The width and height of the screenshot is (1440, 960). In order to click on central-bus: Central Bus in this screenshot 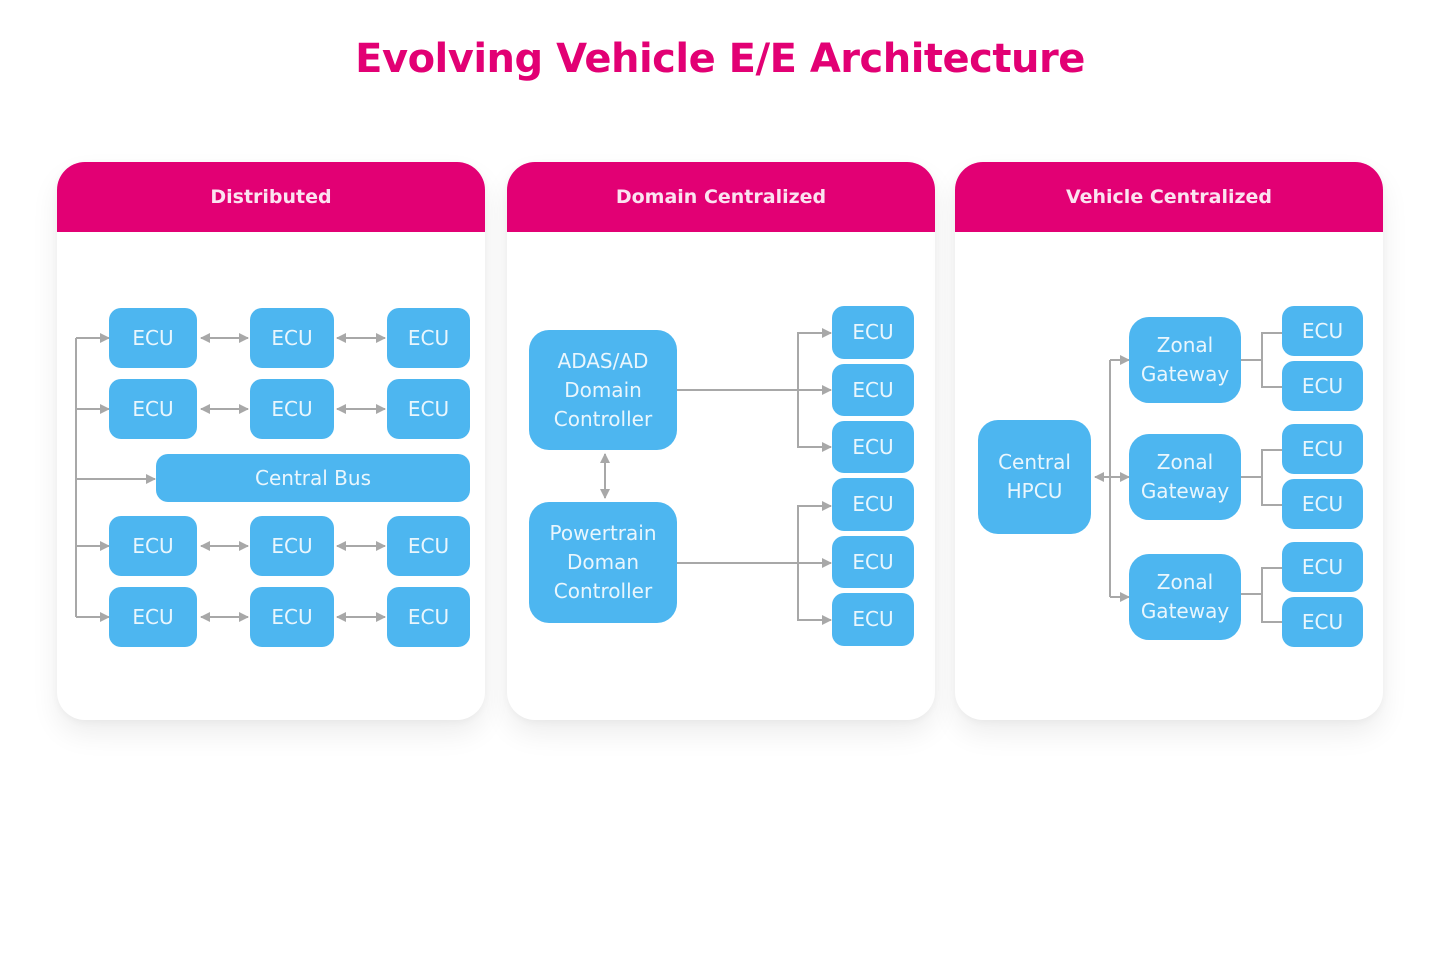, I will do `click(313, 478)`.